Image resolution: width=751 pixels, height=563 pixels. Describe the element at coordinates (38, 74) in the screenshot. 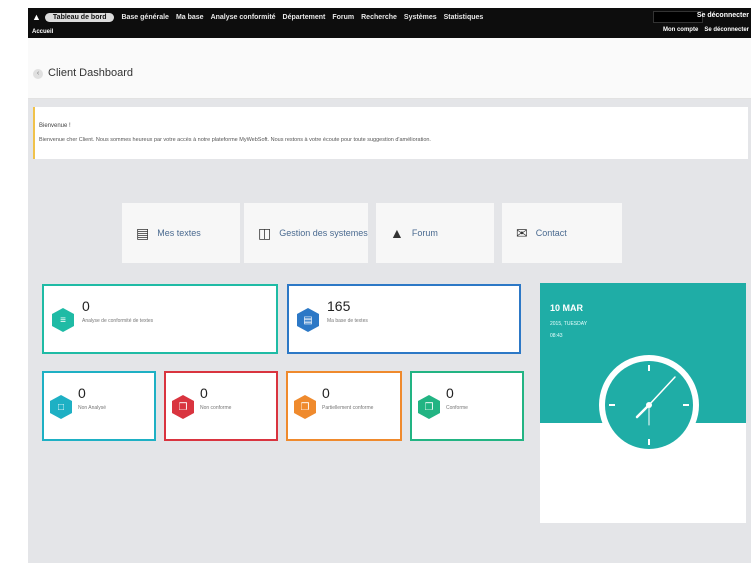

I see `back-icon: ‹` at that location.